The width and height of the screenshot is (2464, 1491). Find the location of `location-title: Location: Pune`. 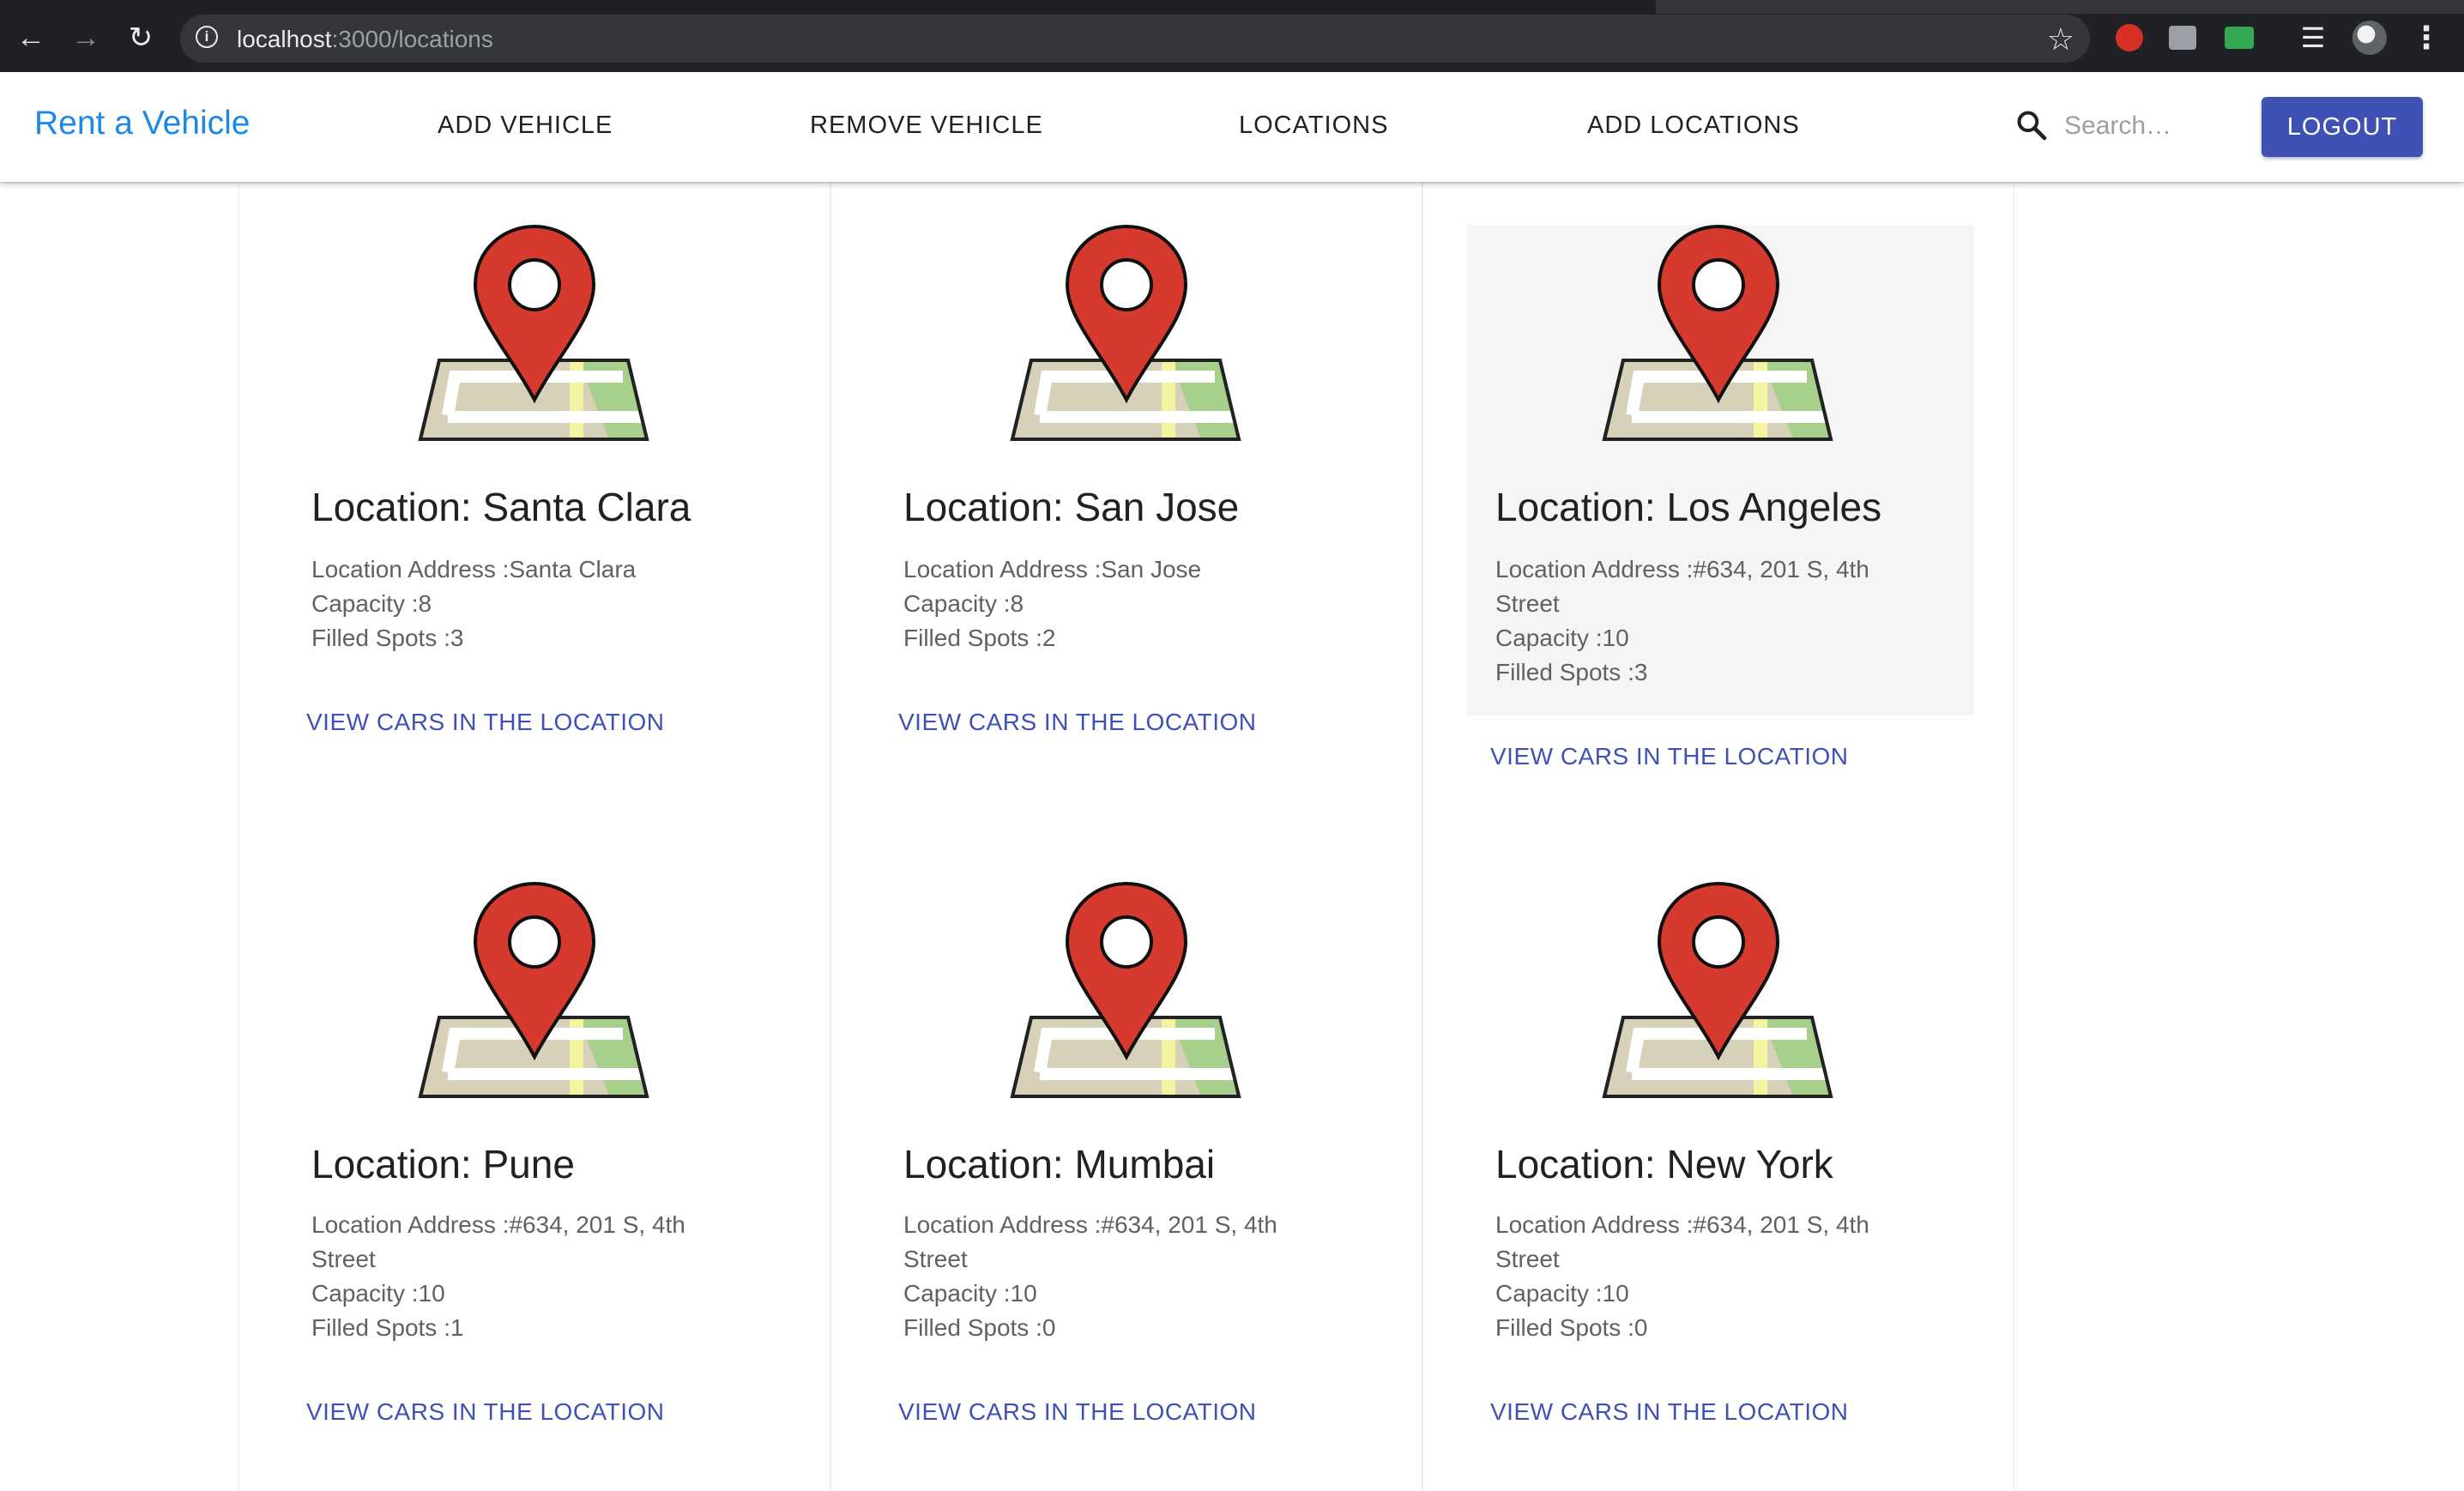

location-title: Location: Pune is located at coordinates (443, 1164).